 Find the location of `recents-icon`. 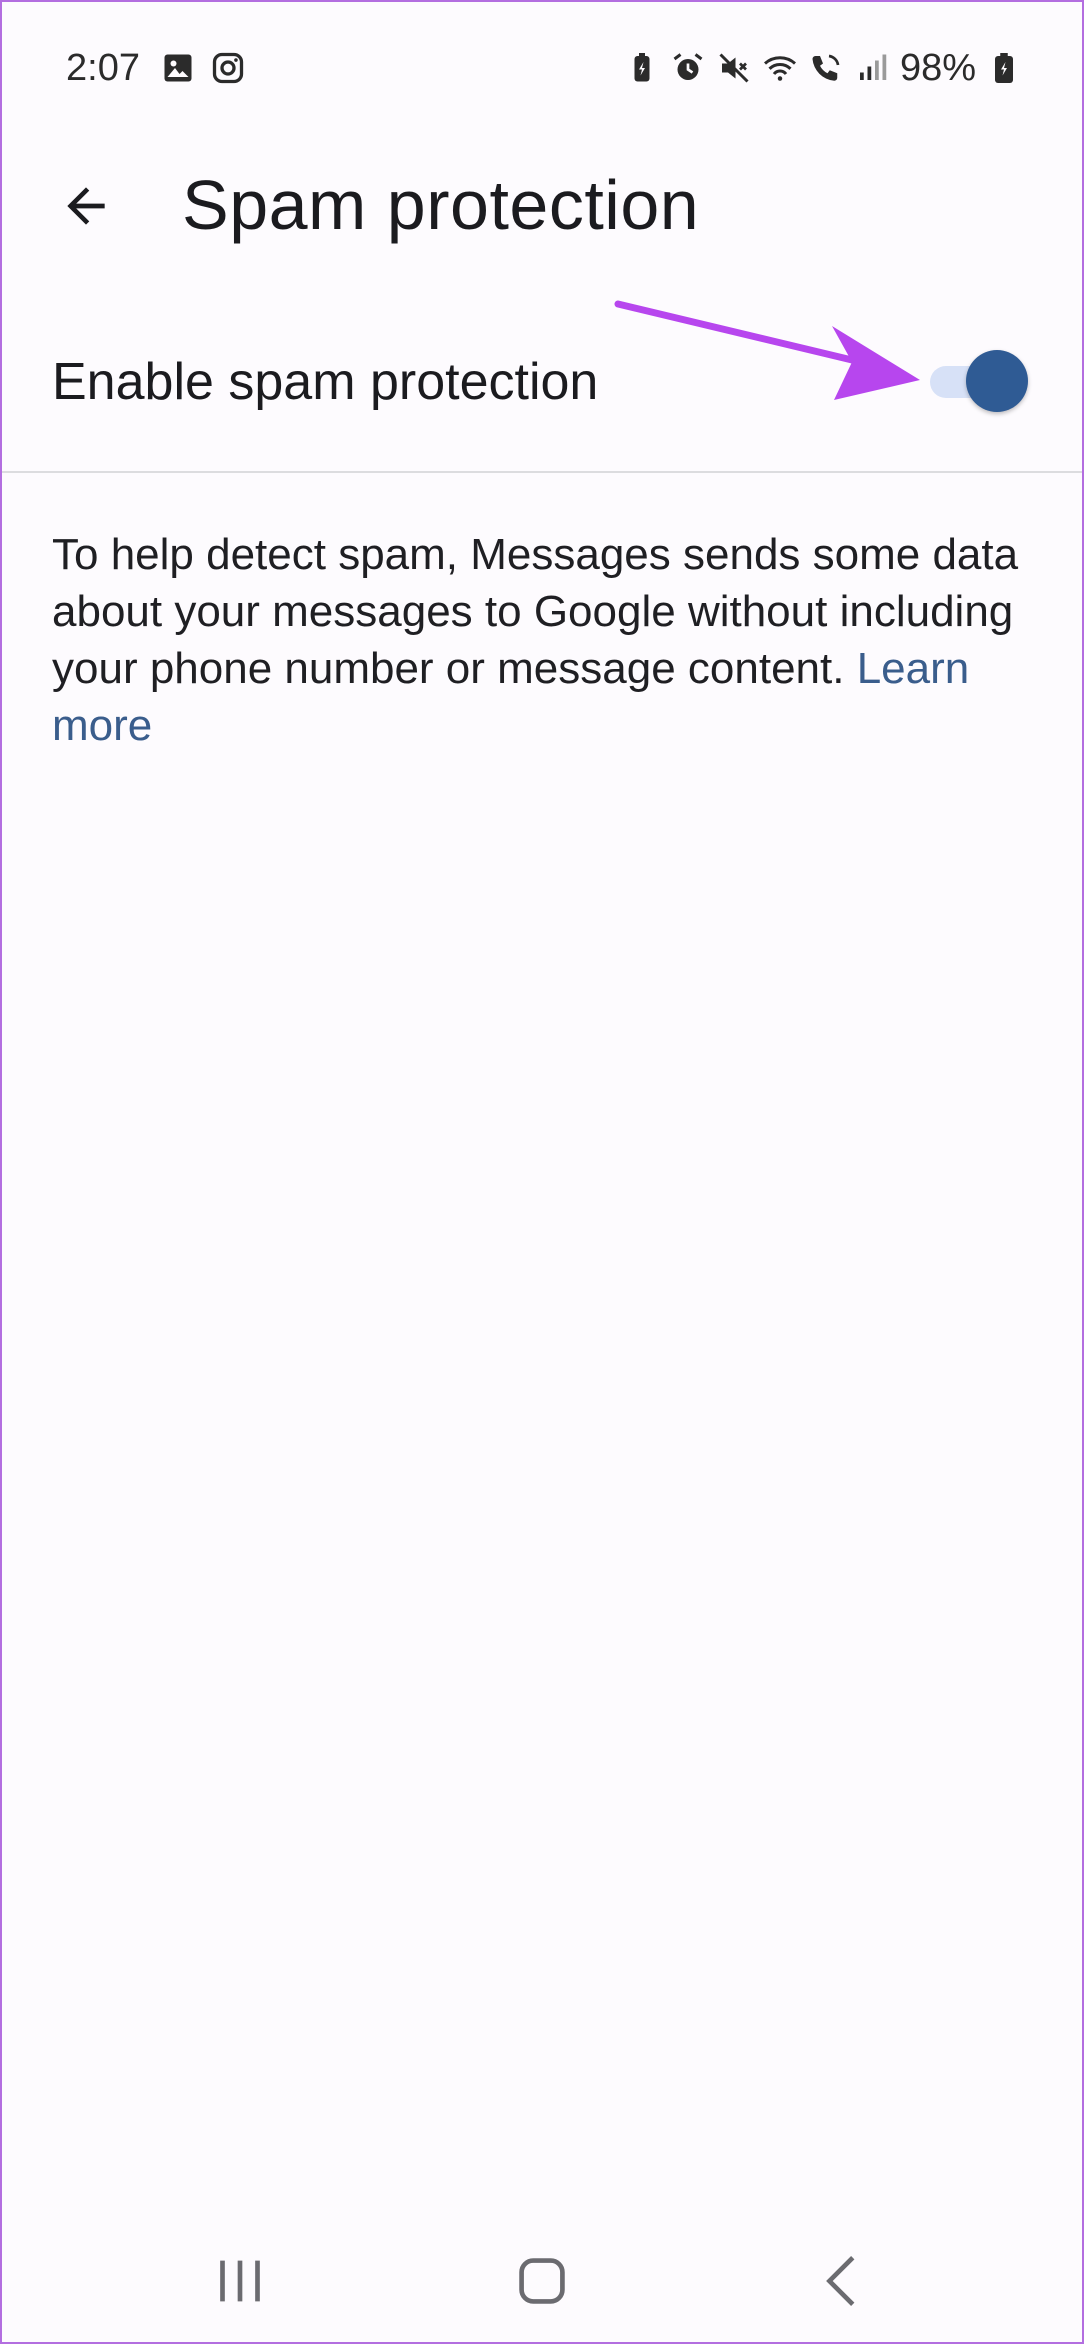

recents-icon is located at coordinates (240, 2281).